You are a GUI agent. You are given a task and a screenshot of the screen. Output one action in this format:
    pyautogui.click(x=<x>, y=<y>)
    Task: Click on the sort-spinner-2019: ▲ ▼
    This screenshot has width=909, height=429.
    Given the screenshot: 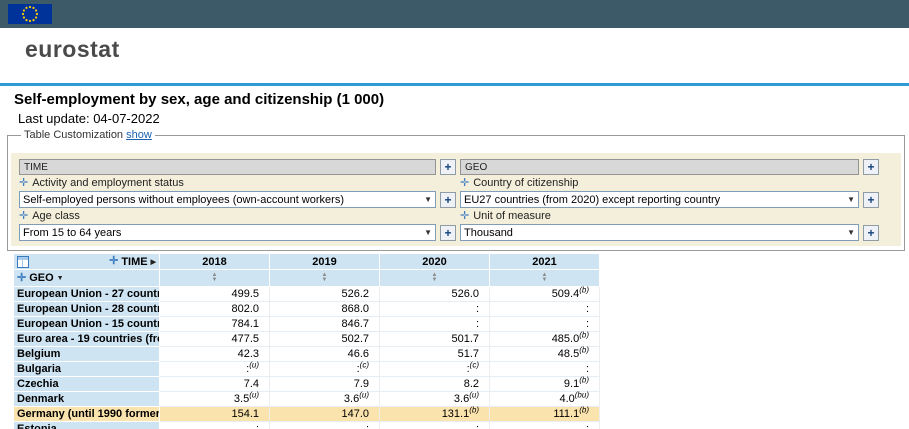 What is the action you would take?
    pyautogui.click(x=325, y=278)
    